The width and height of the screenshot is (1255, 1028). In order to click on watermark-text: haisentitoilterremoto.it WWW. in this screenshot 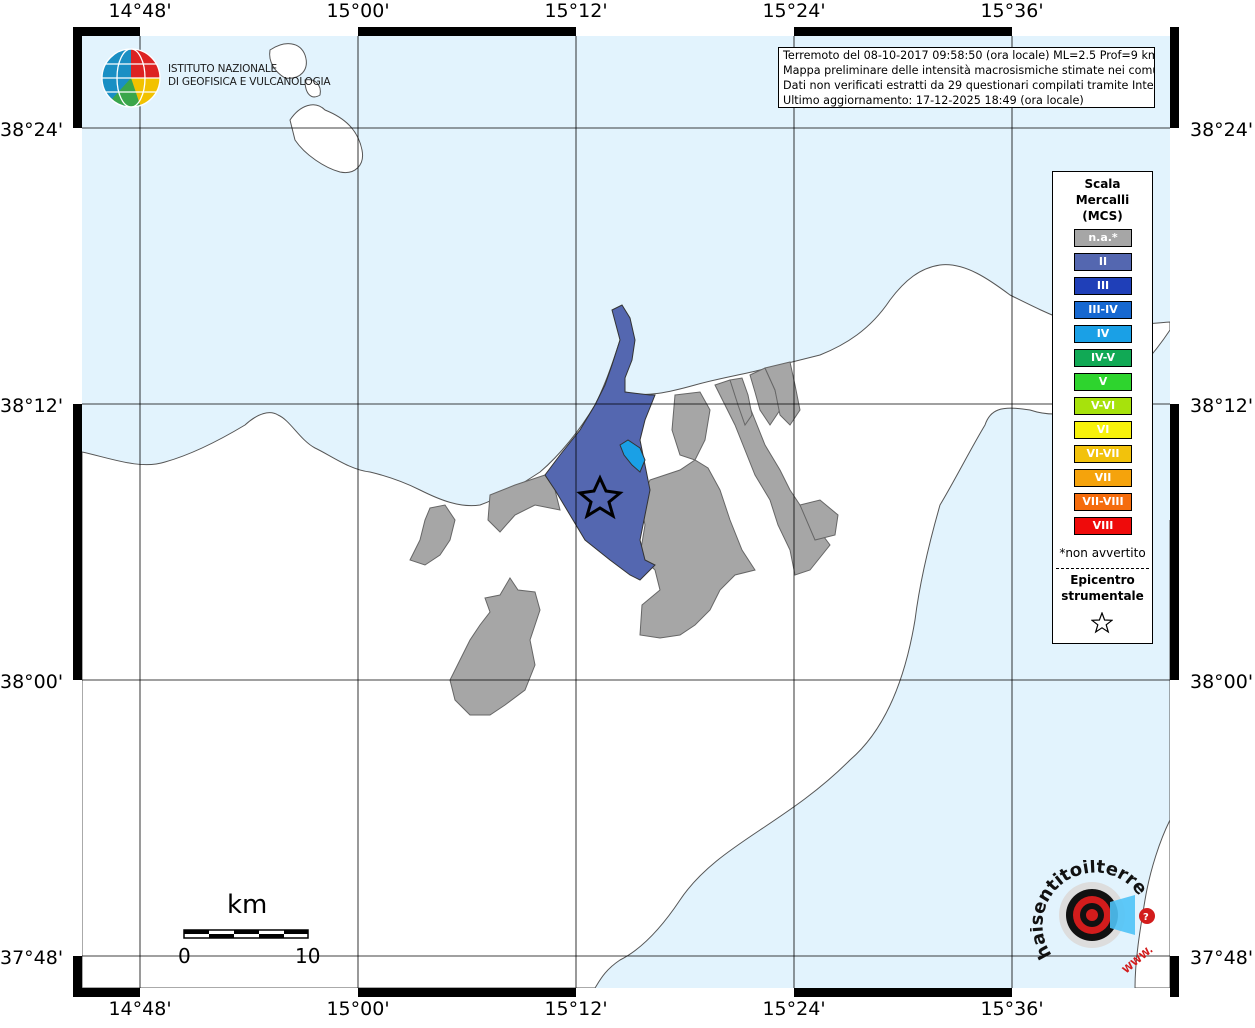, I will do `click(1093, 917)`.